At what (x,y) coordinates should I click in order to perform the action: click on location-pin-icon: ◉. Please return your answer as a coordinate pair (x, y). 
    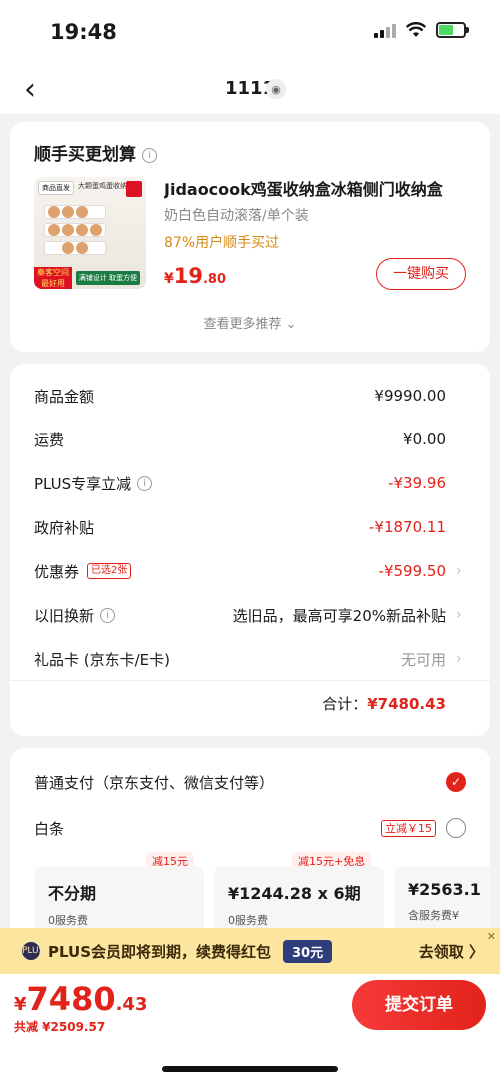
    Looking at the image, I should click on (276, 89).